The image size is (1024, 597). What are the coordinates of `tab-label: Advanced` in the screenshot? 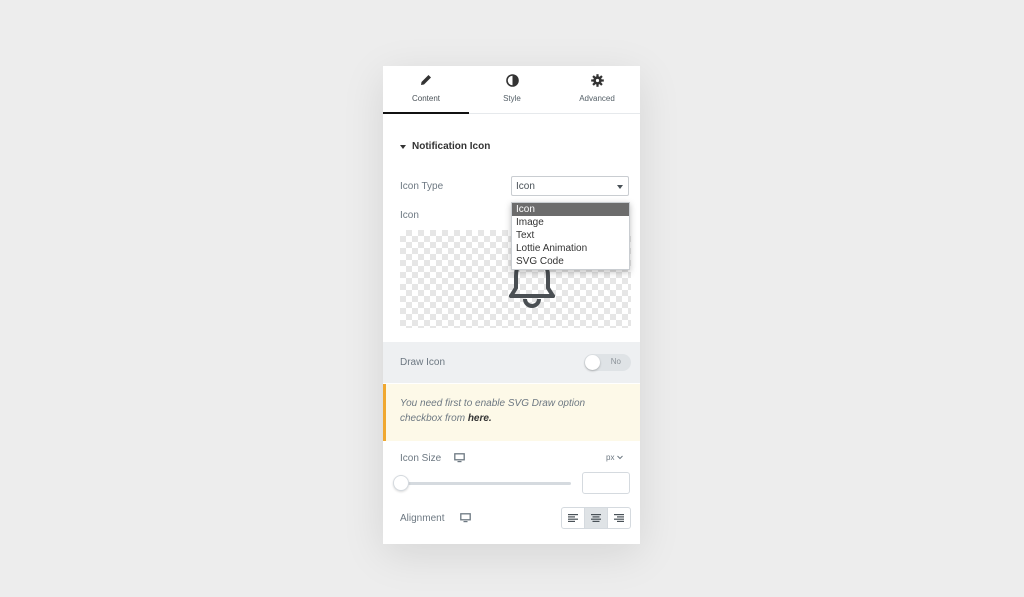 It's located at (597, 98).